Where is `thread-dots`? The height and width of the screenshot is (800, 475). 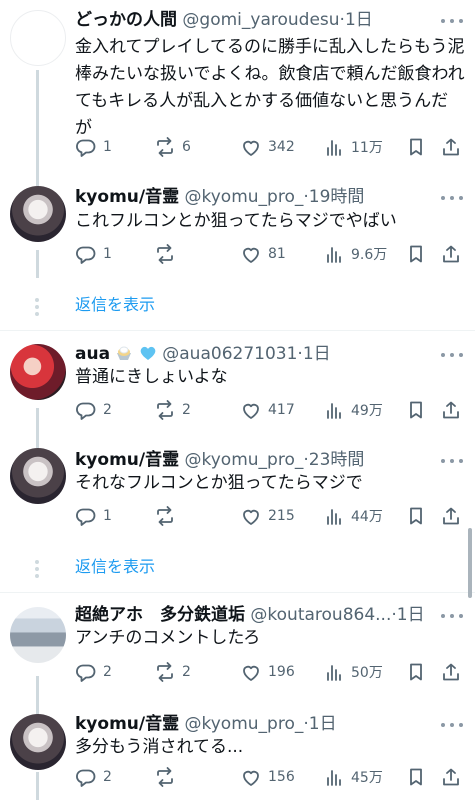 thread-dots is located at coordinates (37, 570).